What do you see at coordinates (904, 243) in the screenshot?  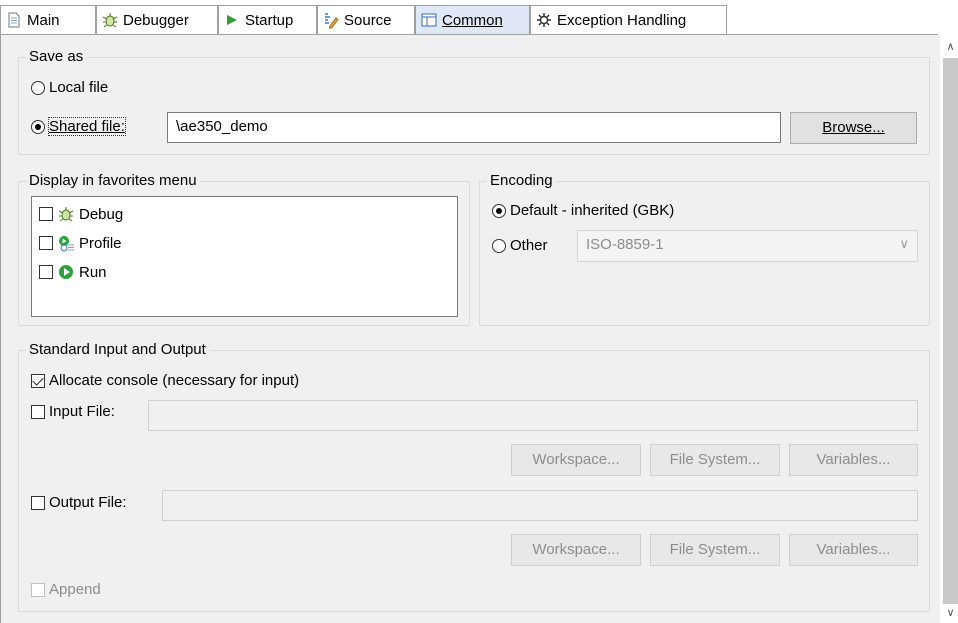 I see `chevron-down-icon: ∨` at bounding box center [904, 243].